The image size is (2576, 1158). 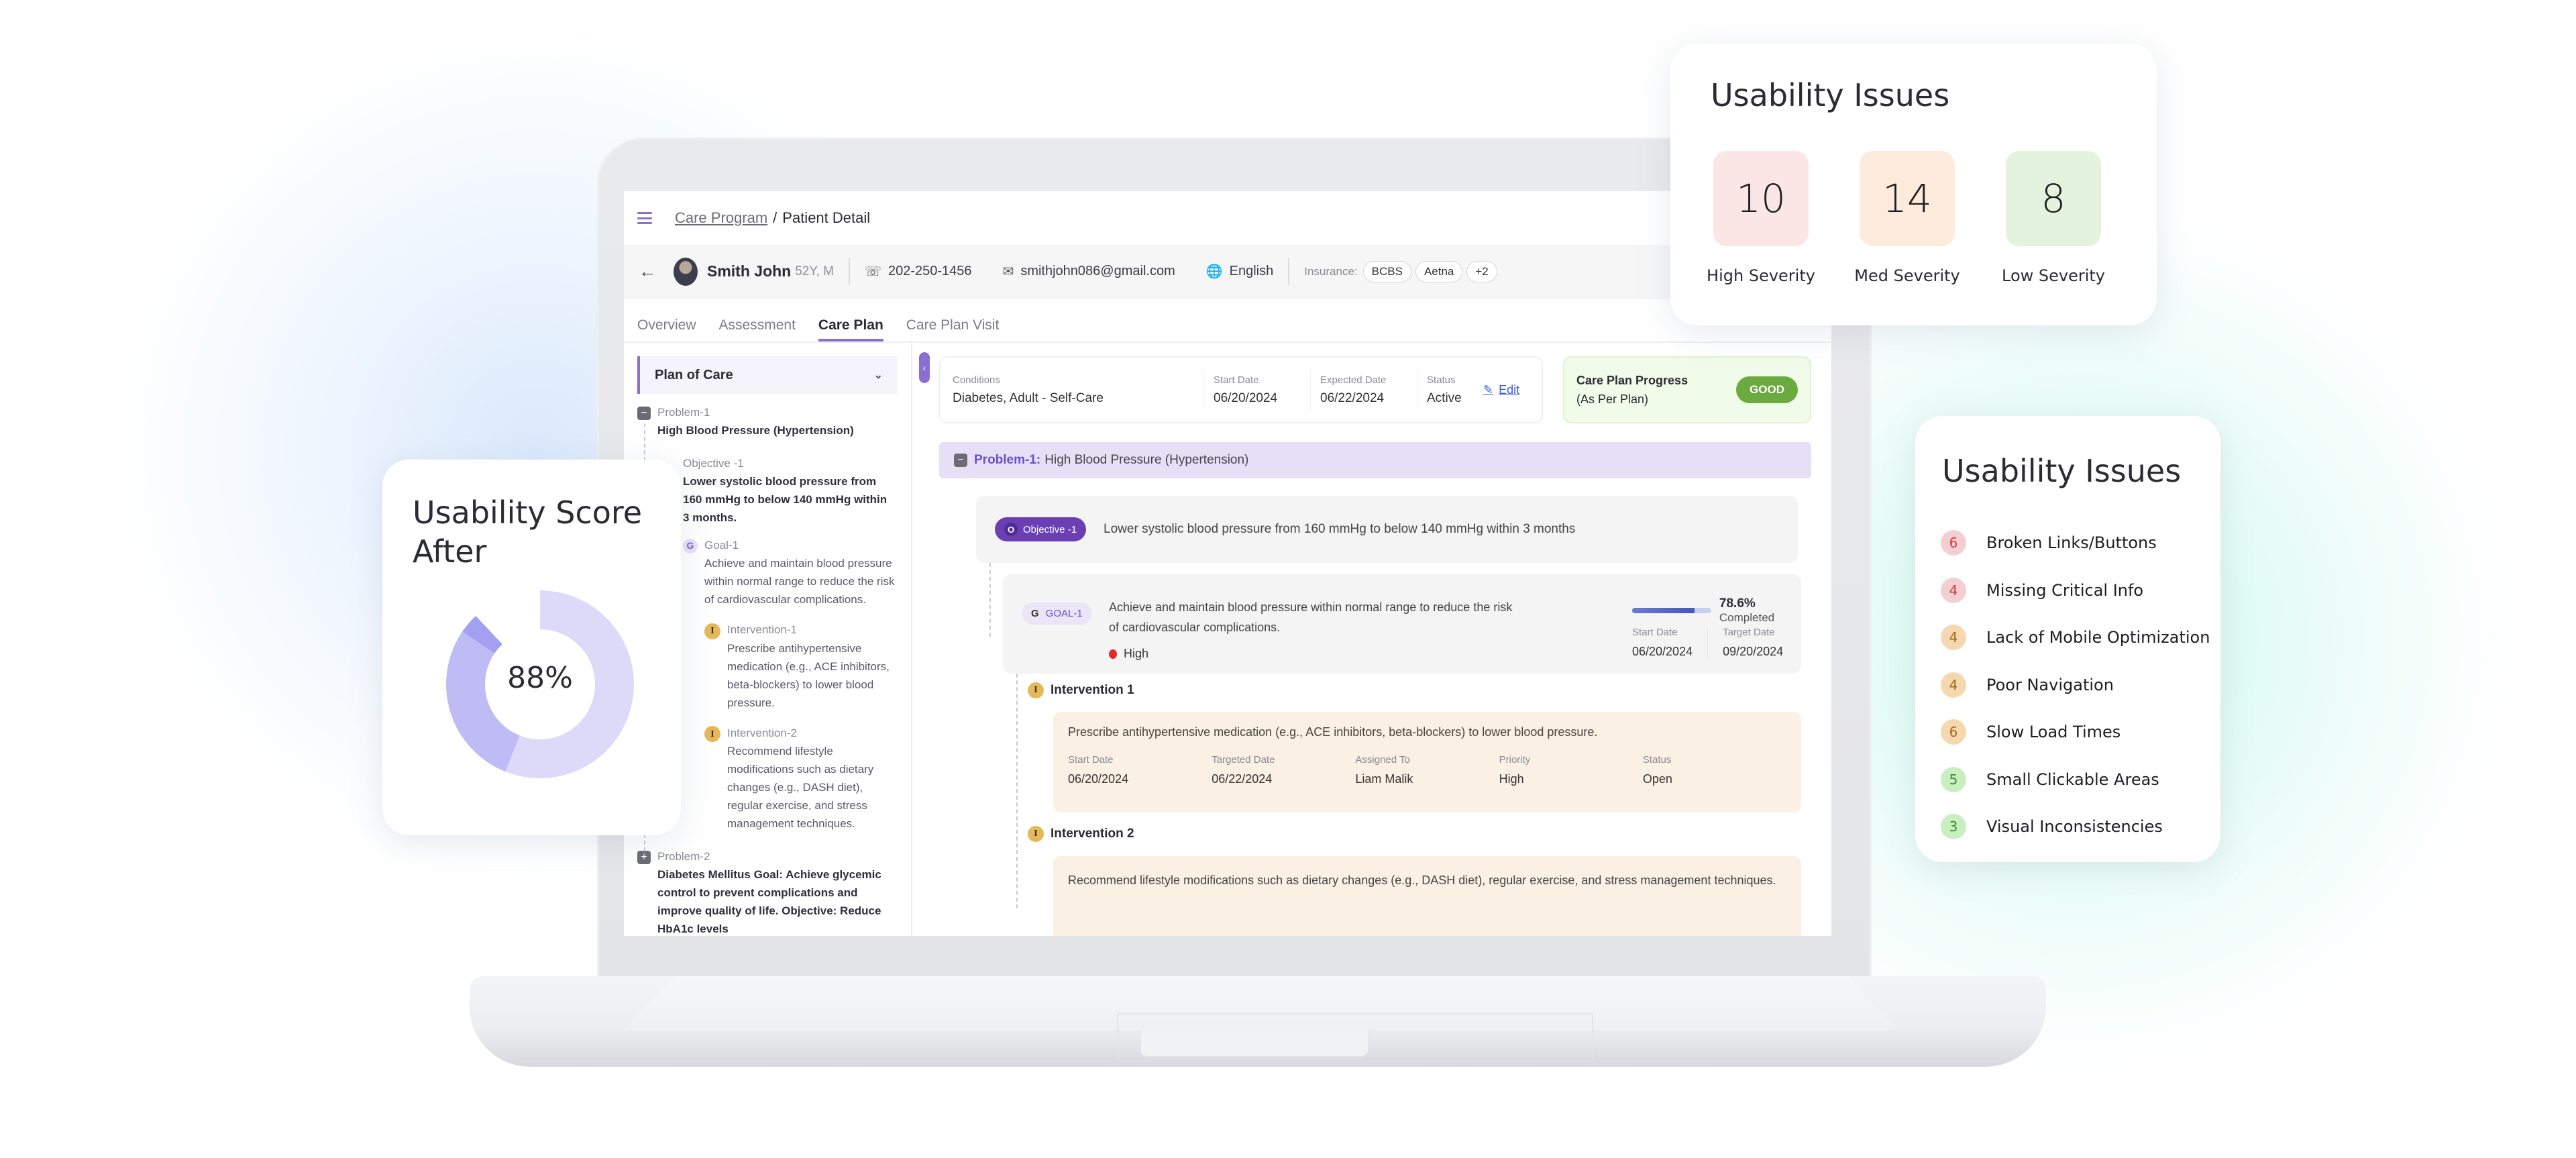 What do you see at coordinates (1749, 632) in the screenshot?
I see `goal-target-label: Target Date` at bounding box center [1749, 632].